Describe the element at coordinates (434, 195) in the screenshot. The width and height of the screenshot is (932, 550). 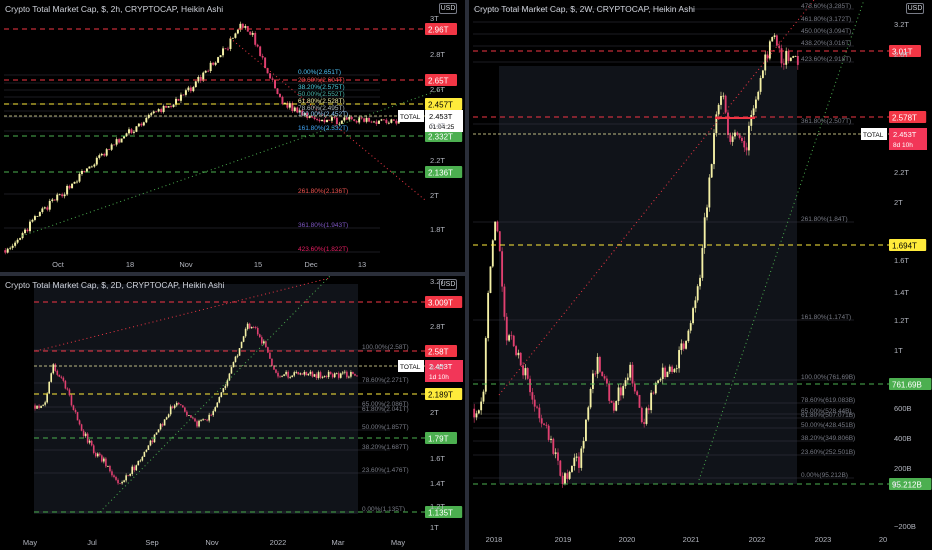
I see `y-tick-label: 2T` at that location.